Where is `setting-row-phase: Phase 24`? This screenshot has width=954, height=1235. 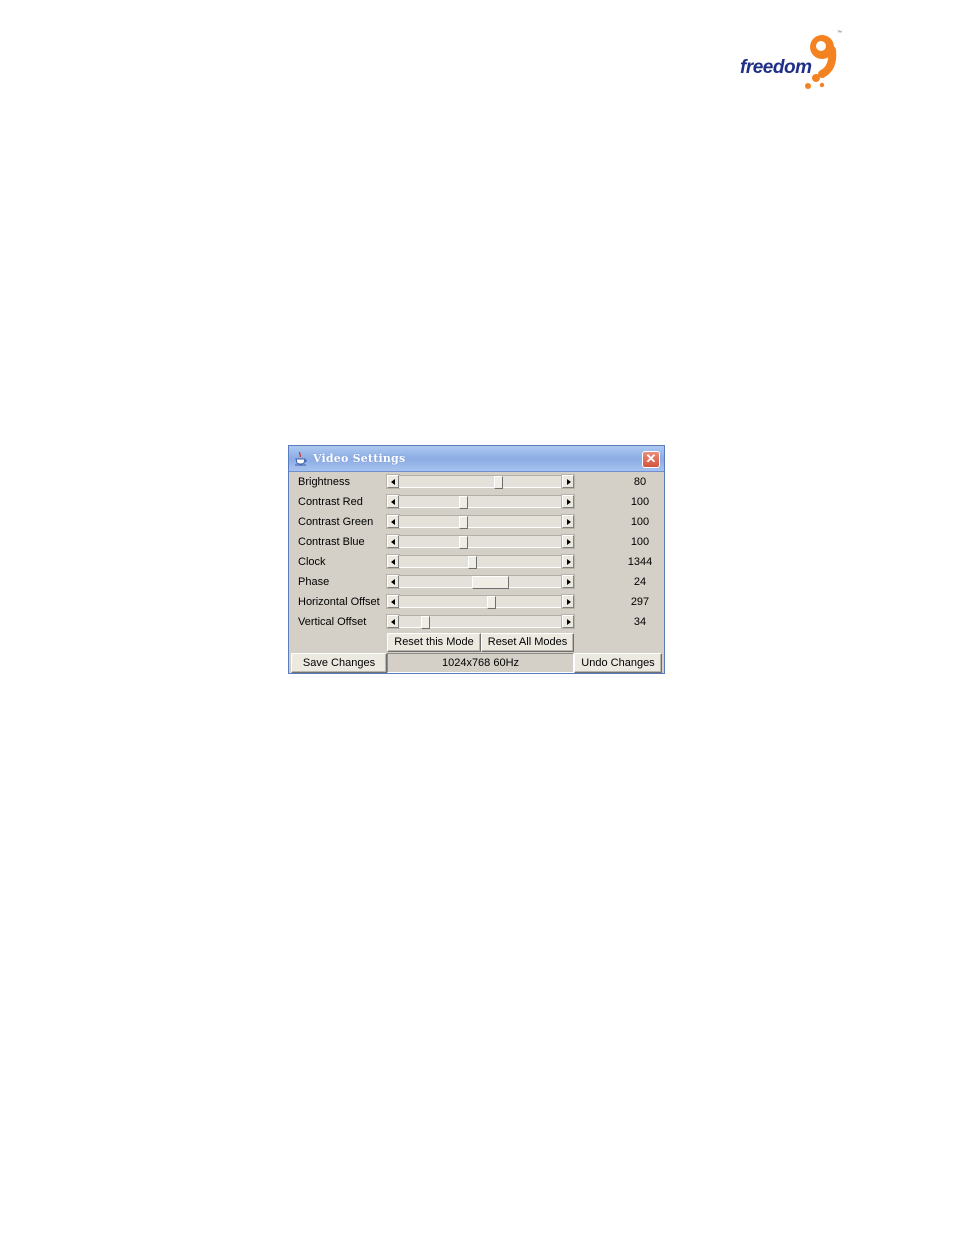
setting-row-phase: Phase 24 is located at coordinates (476, 582).